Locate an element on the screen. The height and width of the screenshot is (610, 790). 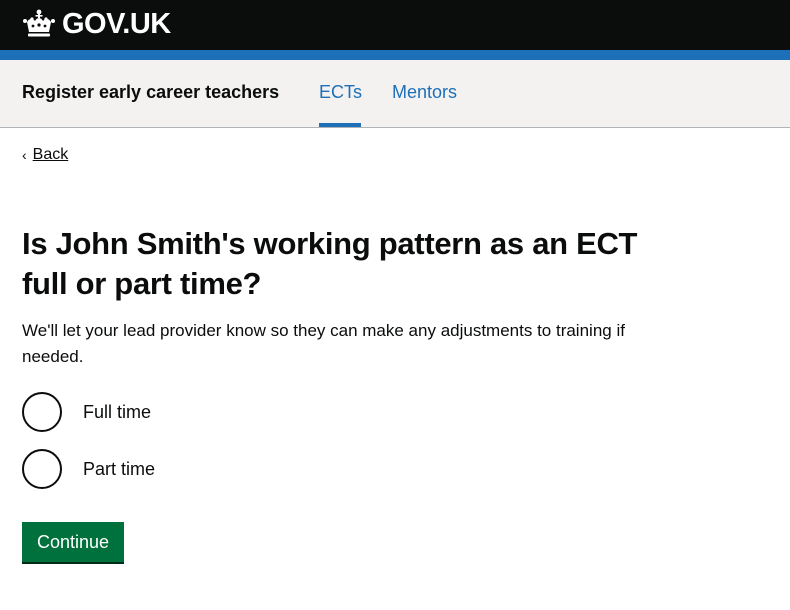
nav-link-mentors: Mentors is located at coordinates (424, 92).